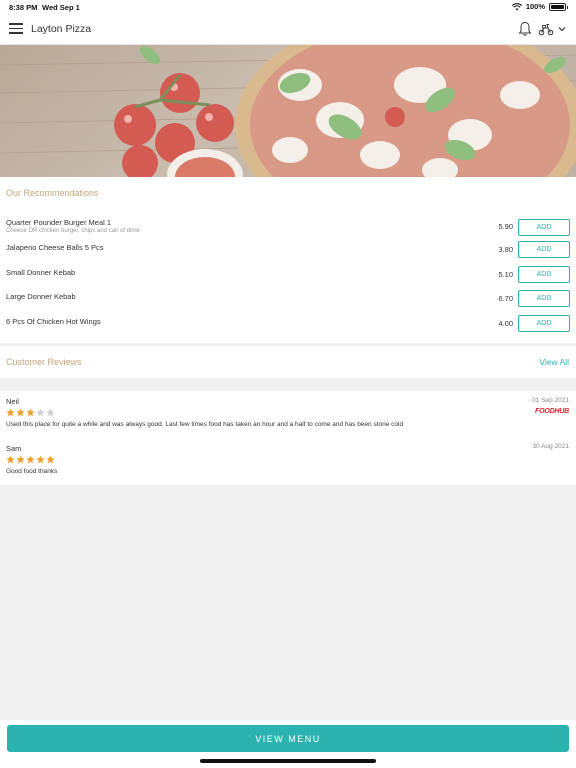 The height and width of the screenshot is (768, 576). Describe the element at coordinates (558, 6) in the screenshot. I see `battery-icon` at that location.